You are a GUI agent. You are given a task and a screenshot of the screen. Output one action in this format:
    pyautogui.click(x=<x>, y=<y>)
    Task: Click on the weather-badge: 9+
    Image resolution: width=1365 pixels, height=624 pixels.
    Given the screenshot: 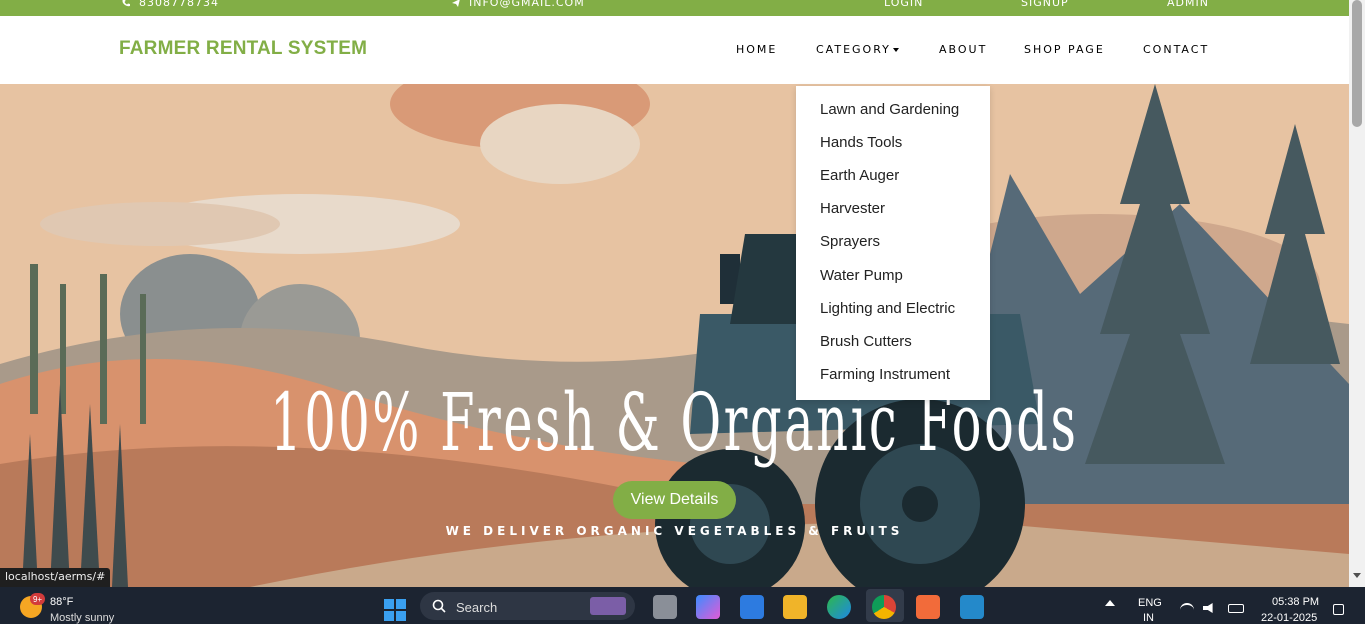 What is the action you would take?
    pyautogui.click(x=37, y=599)
    